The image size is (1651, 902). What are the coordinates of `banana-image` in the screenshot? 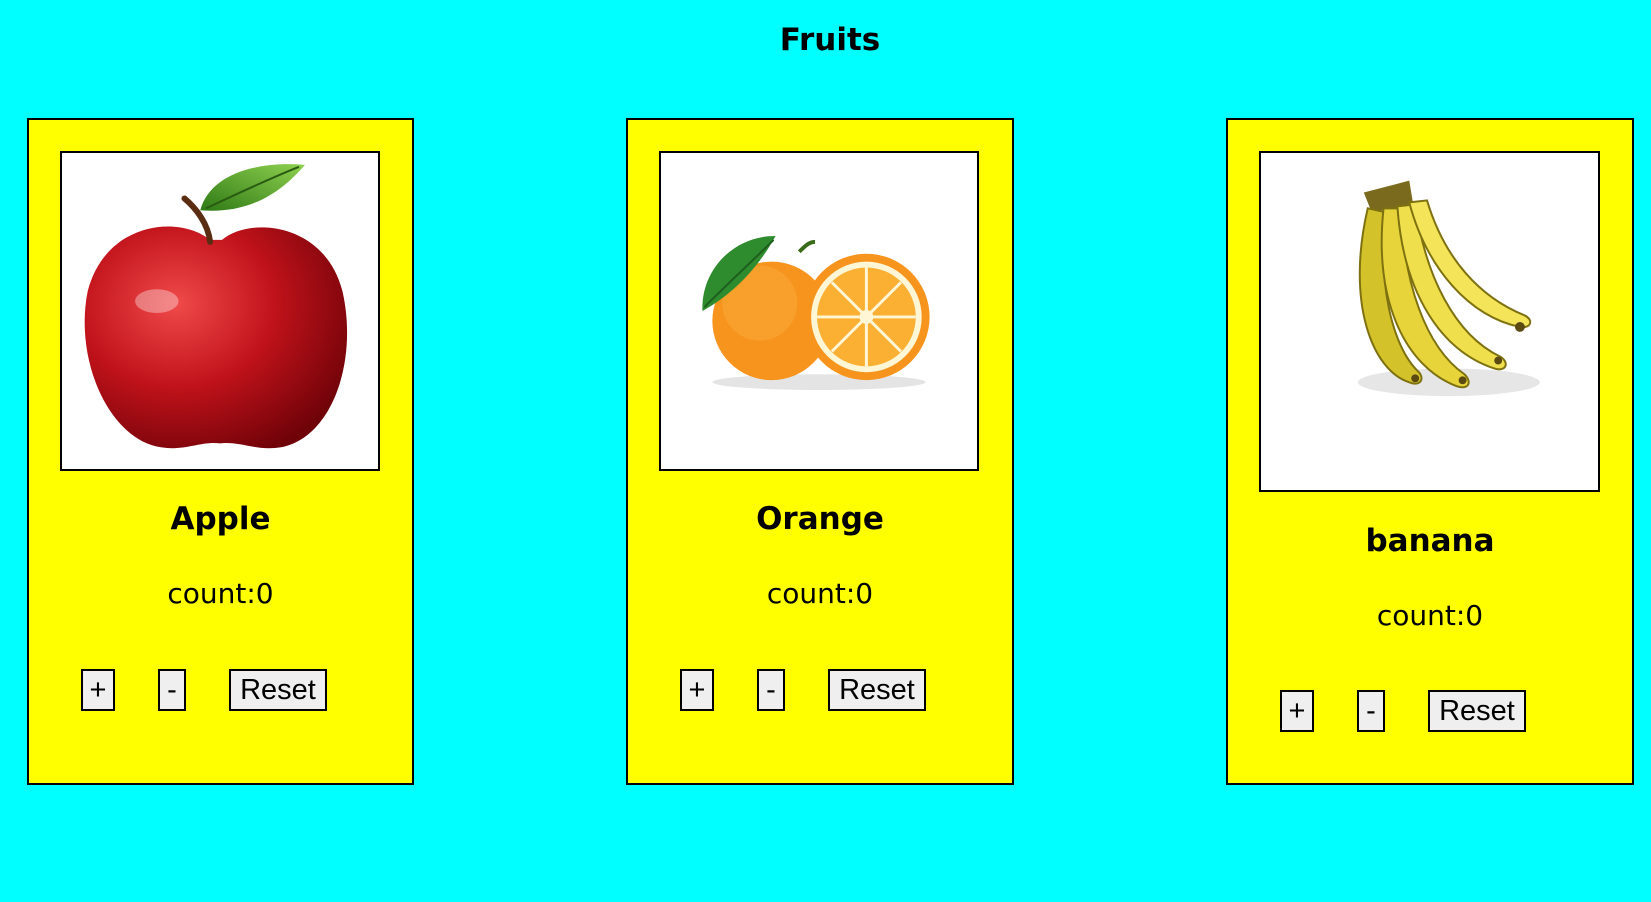 It's located at (1429, 321).